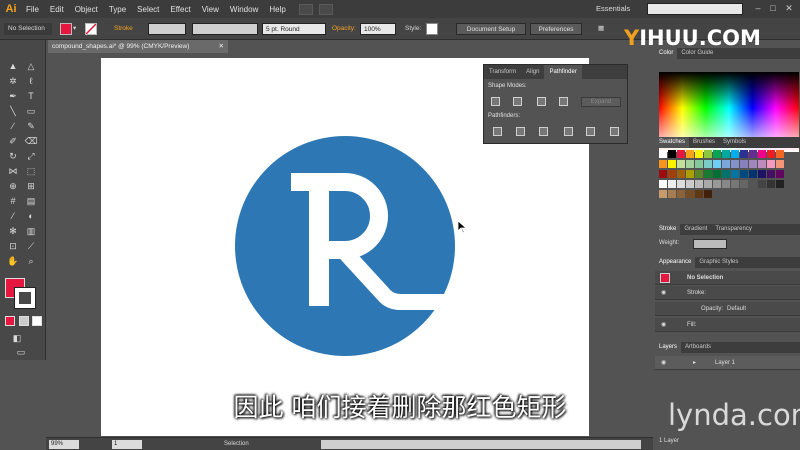  I want to click on none-mode-icon, so click(37, 321).